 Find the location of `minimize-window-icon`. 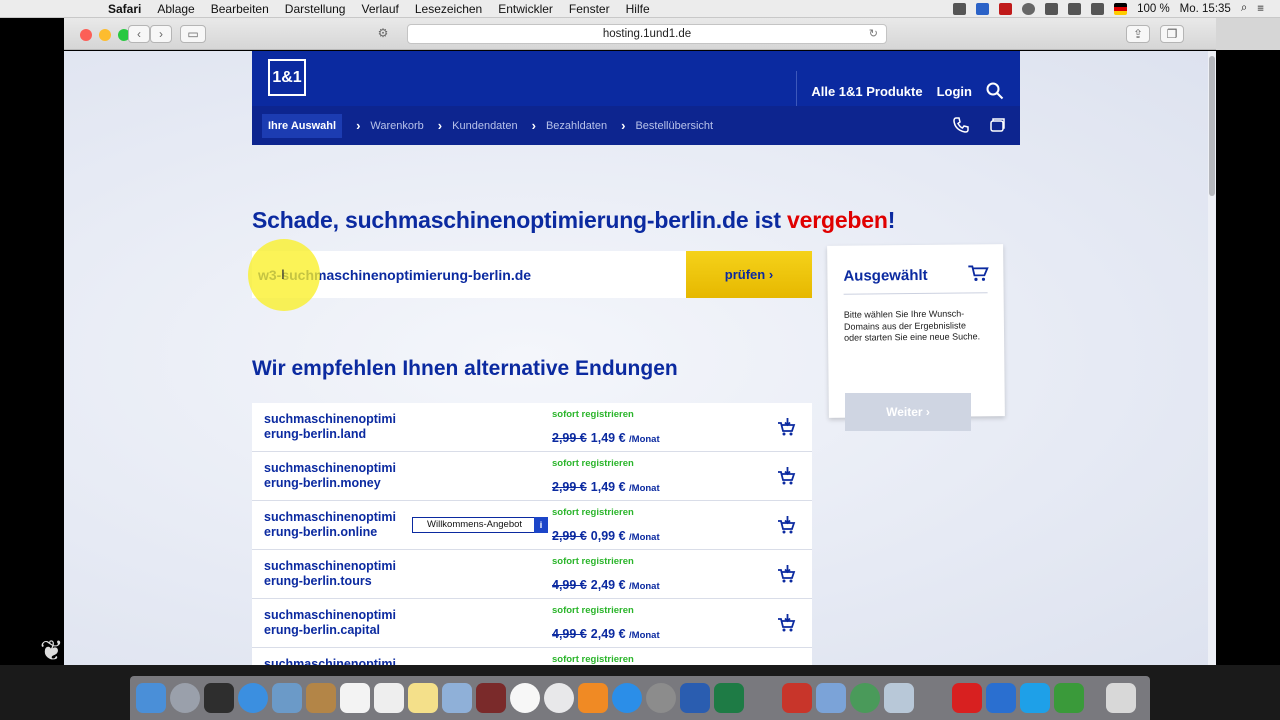

minimize-window-icon is located at coordinates (105, 35).